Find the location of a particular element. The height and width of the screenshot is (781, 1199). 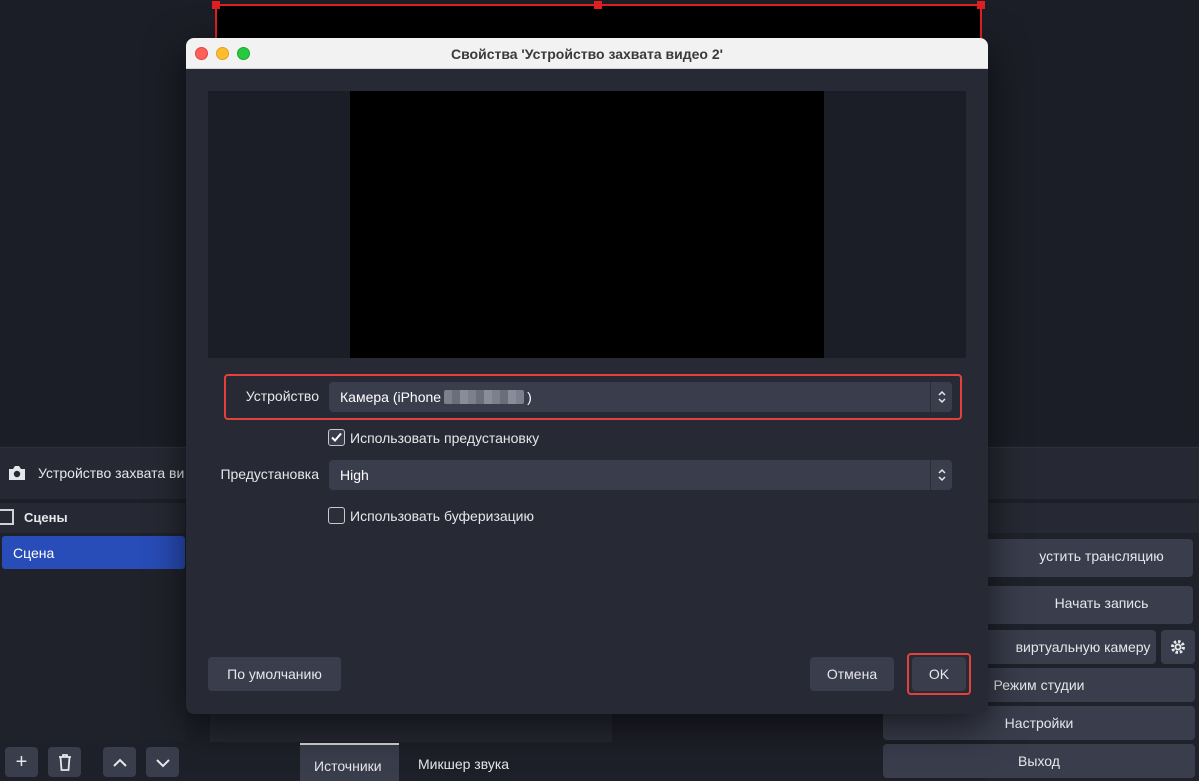

use-buffering-label: Использовать буферизацию is located at coordinates (442, 516).